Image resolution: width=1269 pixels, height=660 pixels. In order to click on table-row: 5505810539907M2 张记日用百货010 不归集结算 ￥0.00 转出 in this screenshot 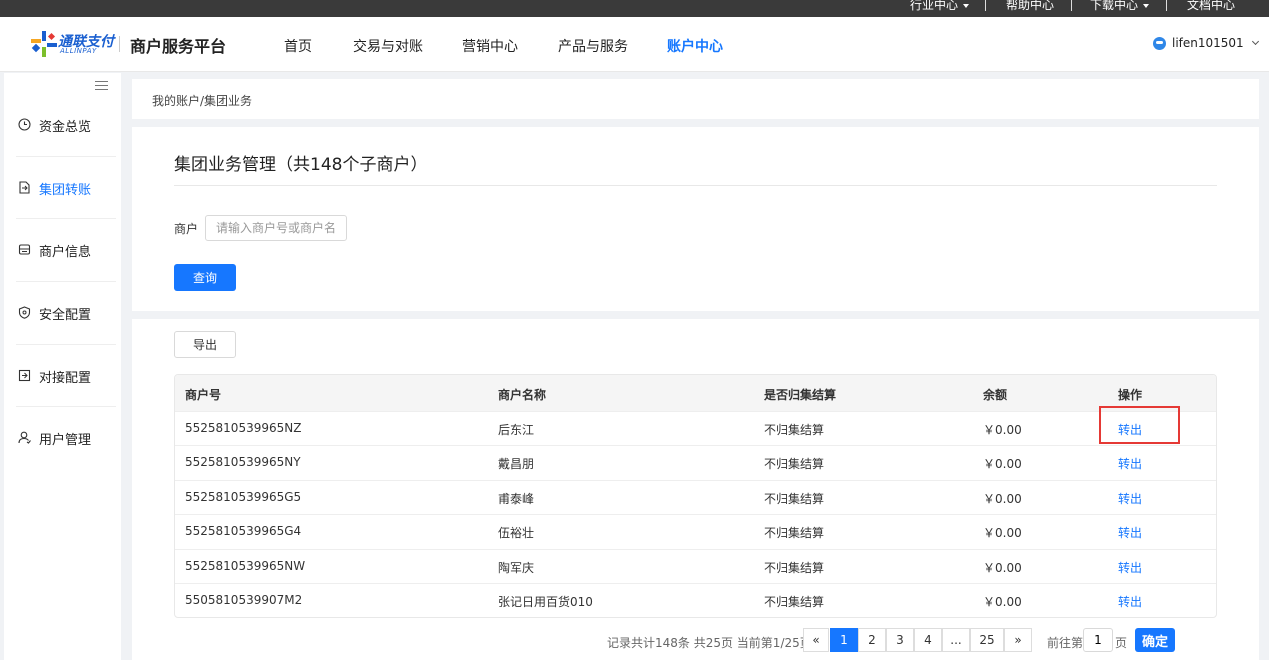, I will do `click(695, 599)`.